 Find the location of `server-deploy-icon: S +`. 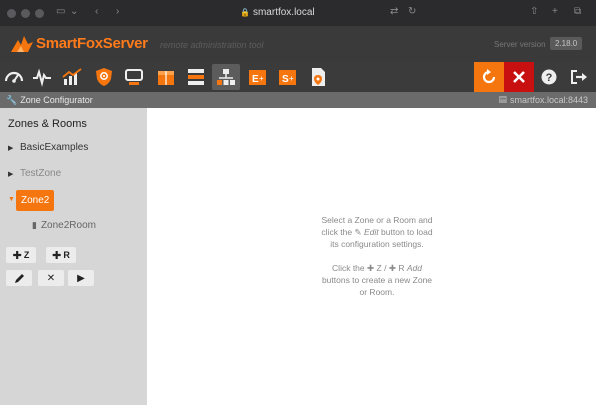

server-deploy-icon: S + is located at coordinates (288, 77).